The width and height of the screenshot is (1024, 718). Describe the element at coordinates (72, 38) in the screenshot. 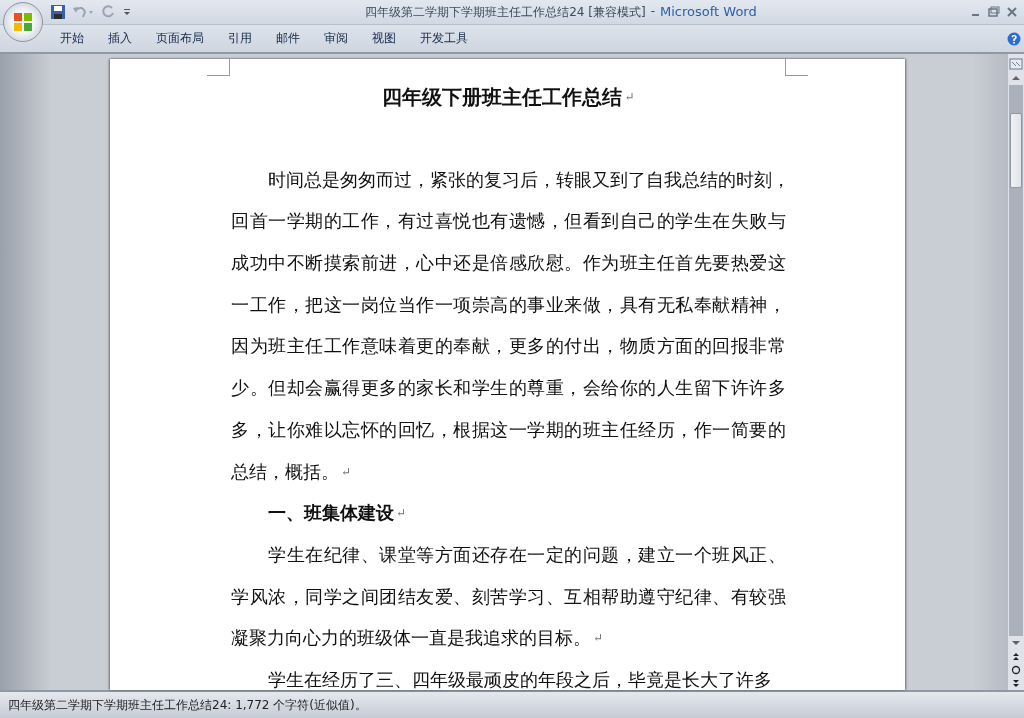

I see `ribbon-tab: 开始` at that location.